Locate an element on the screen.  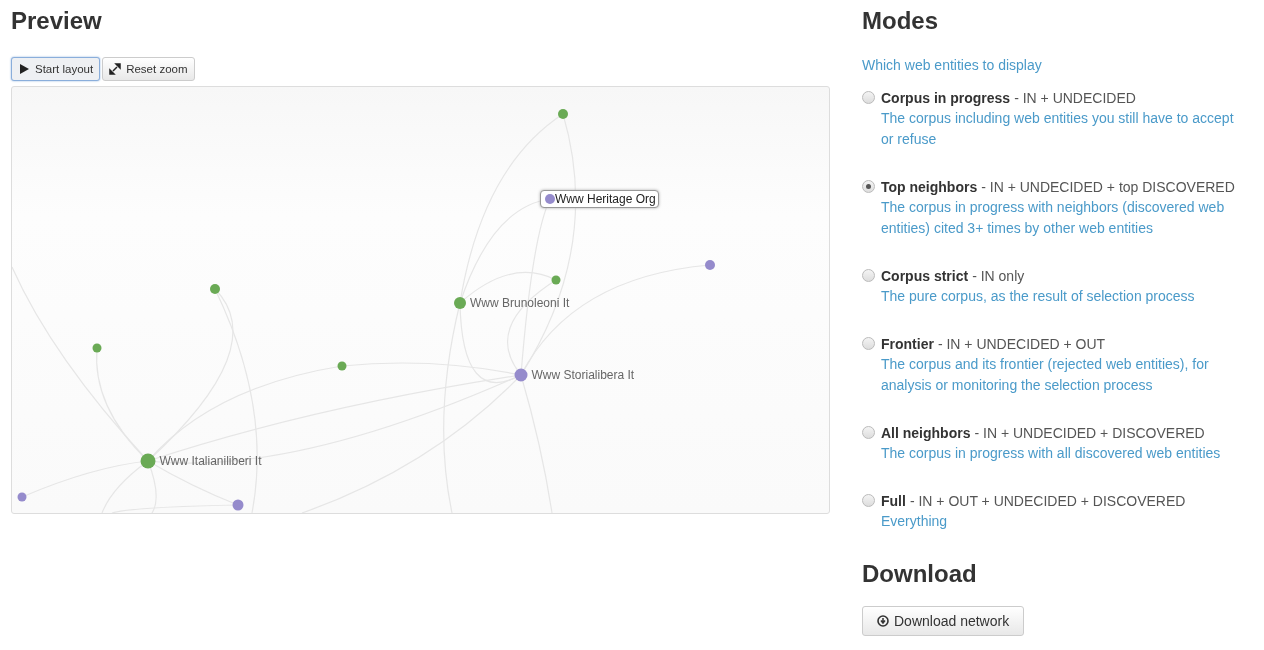
mode-name: Frontier is located at coordinates (907, 344).